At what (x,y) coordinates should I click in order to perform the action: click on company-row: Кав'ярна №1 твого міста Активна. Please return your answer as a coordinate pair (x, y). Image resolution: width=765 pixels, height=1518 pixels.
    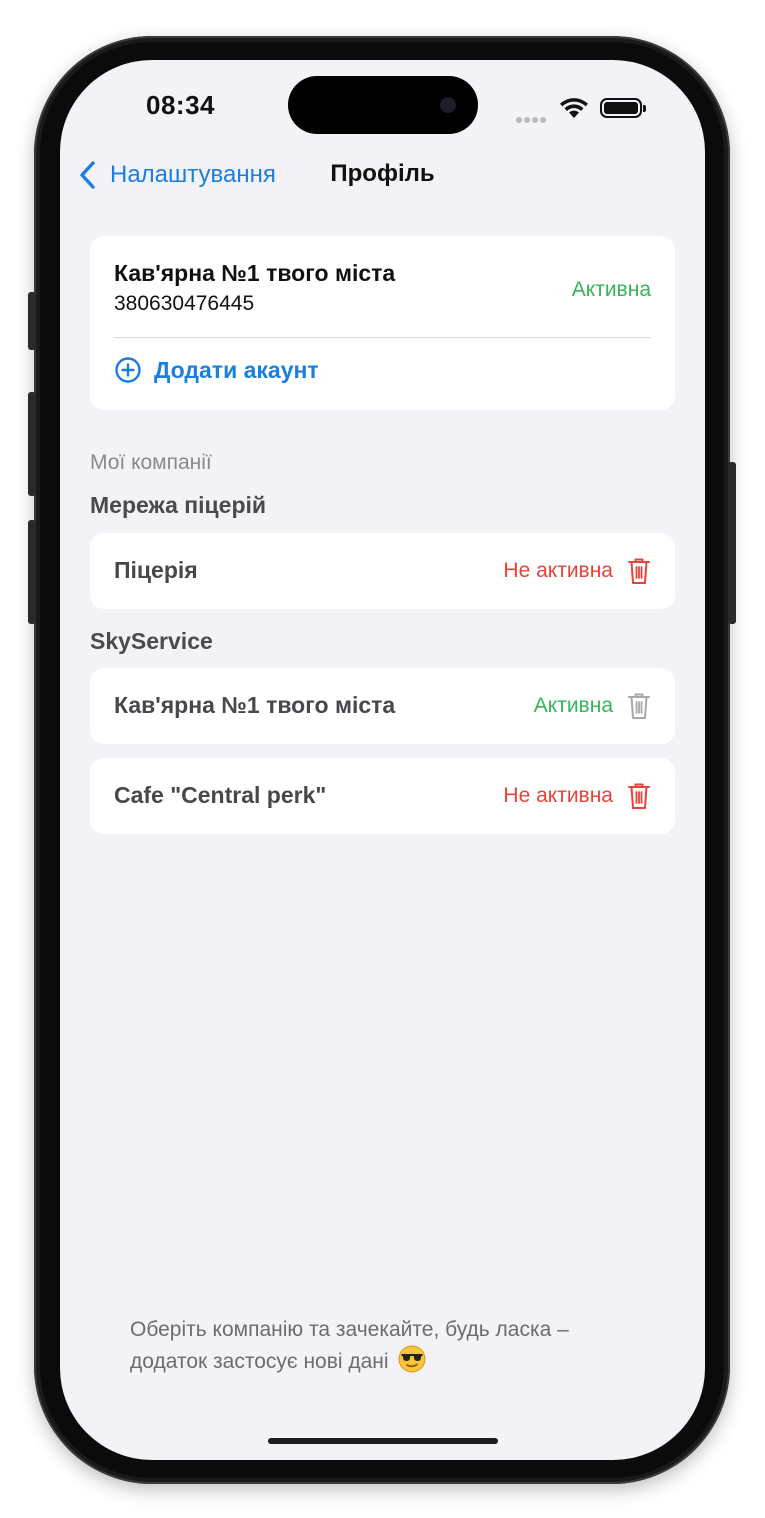
    Looking at the image, I should click on (382, 706).